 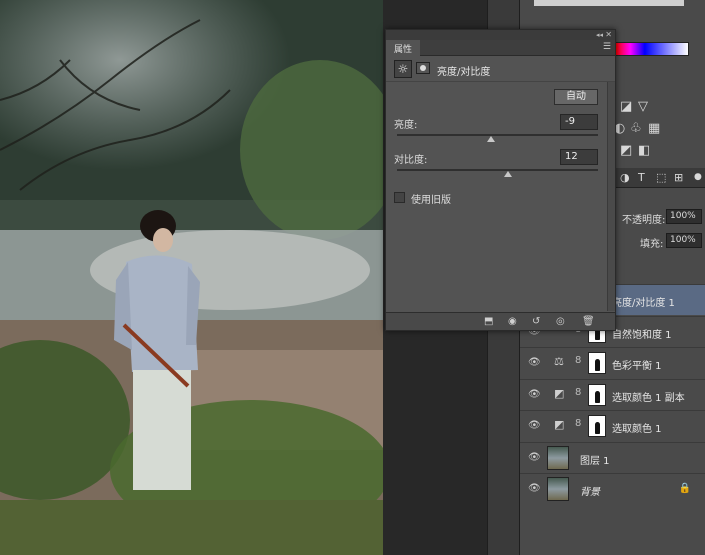 What do you see at coordinates (637, 366) in the screenshot?
I see `layer-name: 色彩平衡 1` at bounding box center [637, 366].